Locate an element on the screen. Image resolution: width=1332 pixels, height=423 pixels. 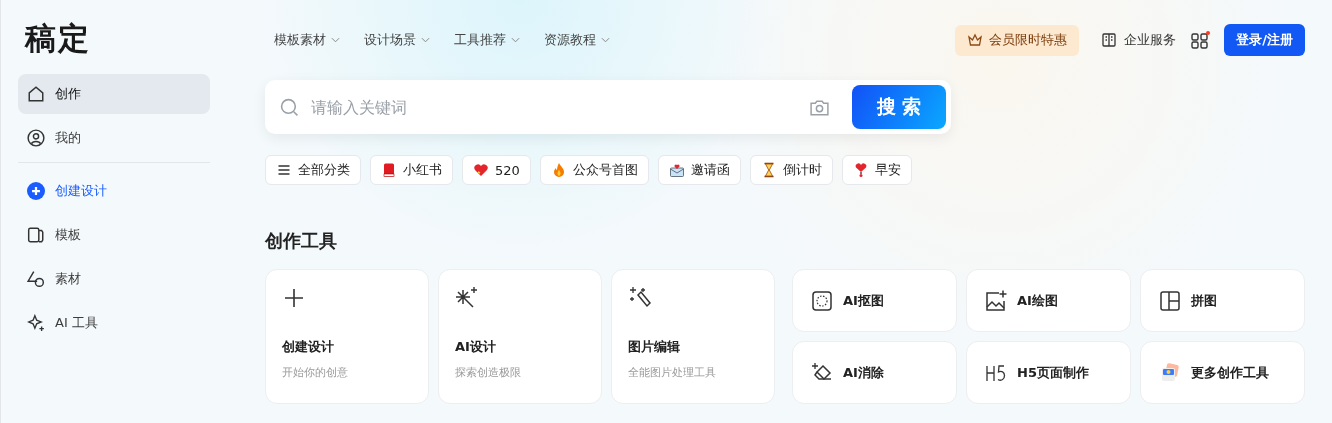
category-chip: 公众号首图 is located at coordinates (594, 170).